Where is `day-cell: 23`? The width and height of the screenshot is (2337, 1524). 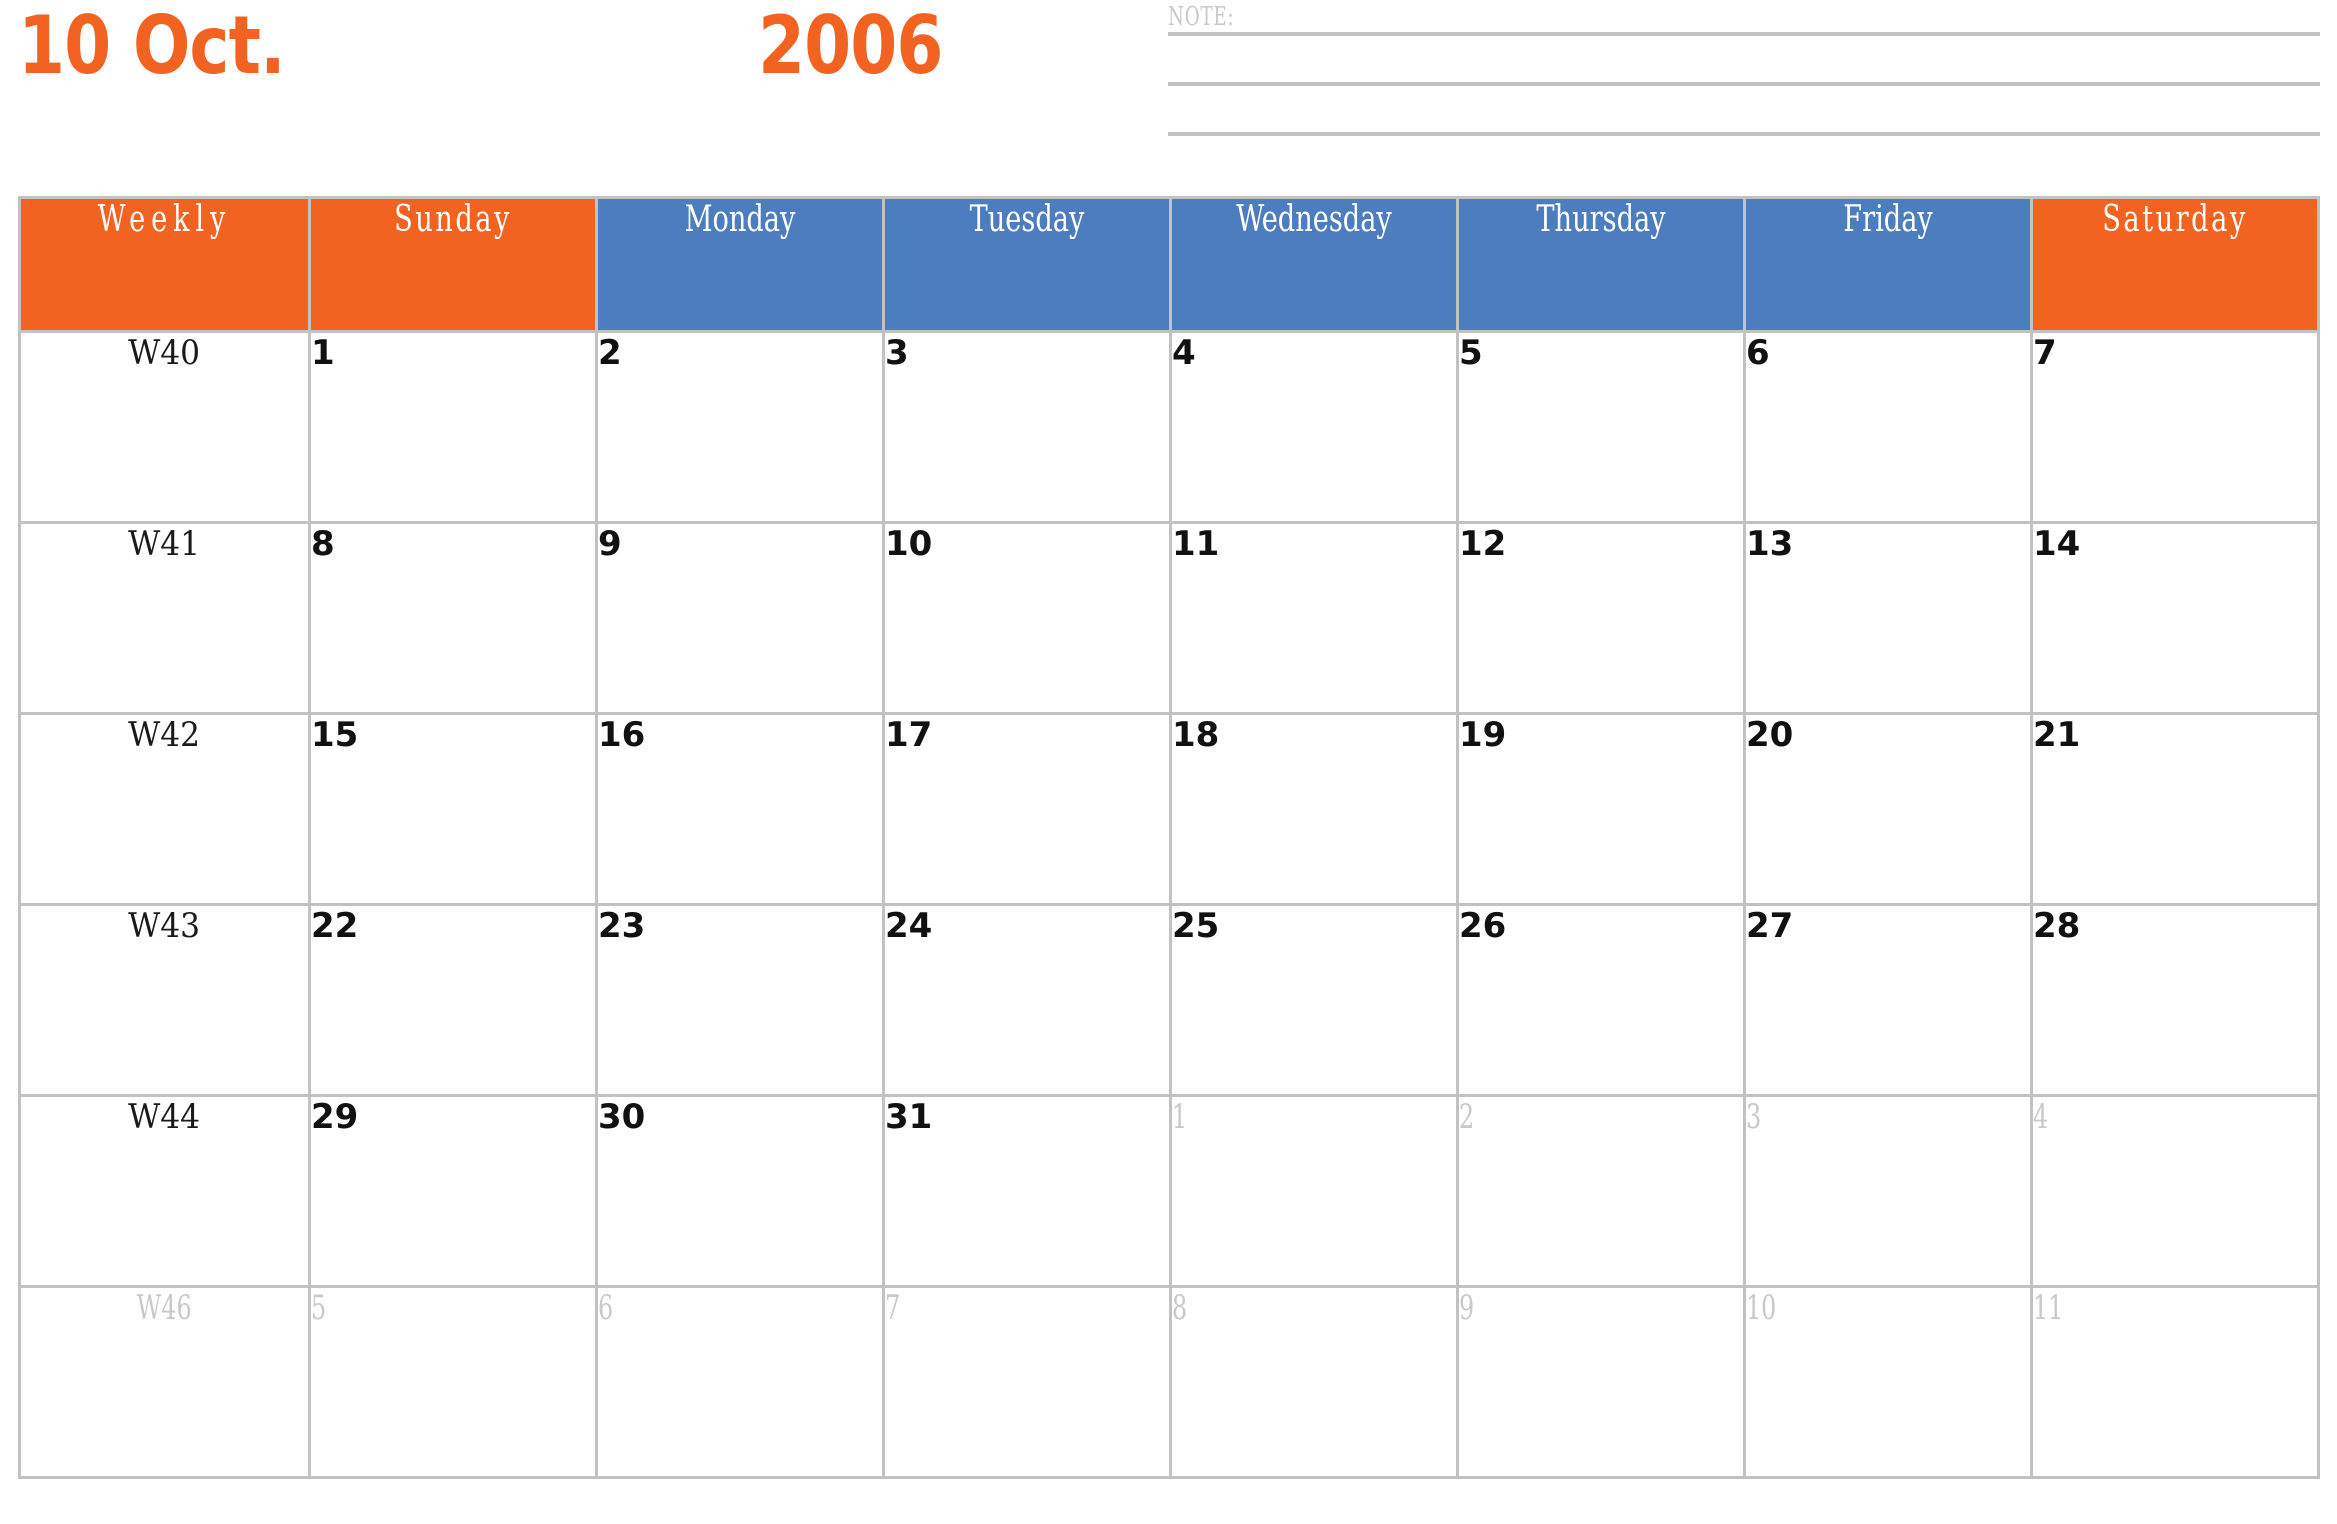 day-cell: 23 is located at coordinates (740, 1000).